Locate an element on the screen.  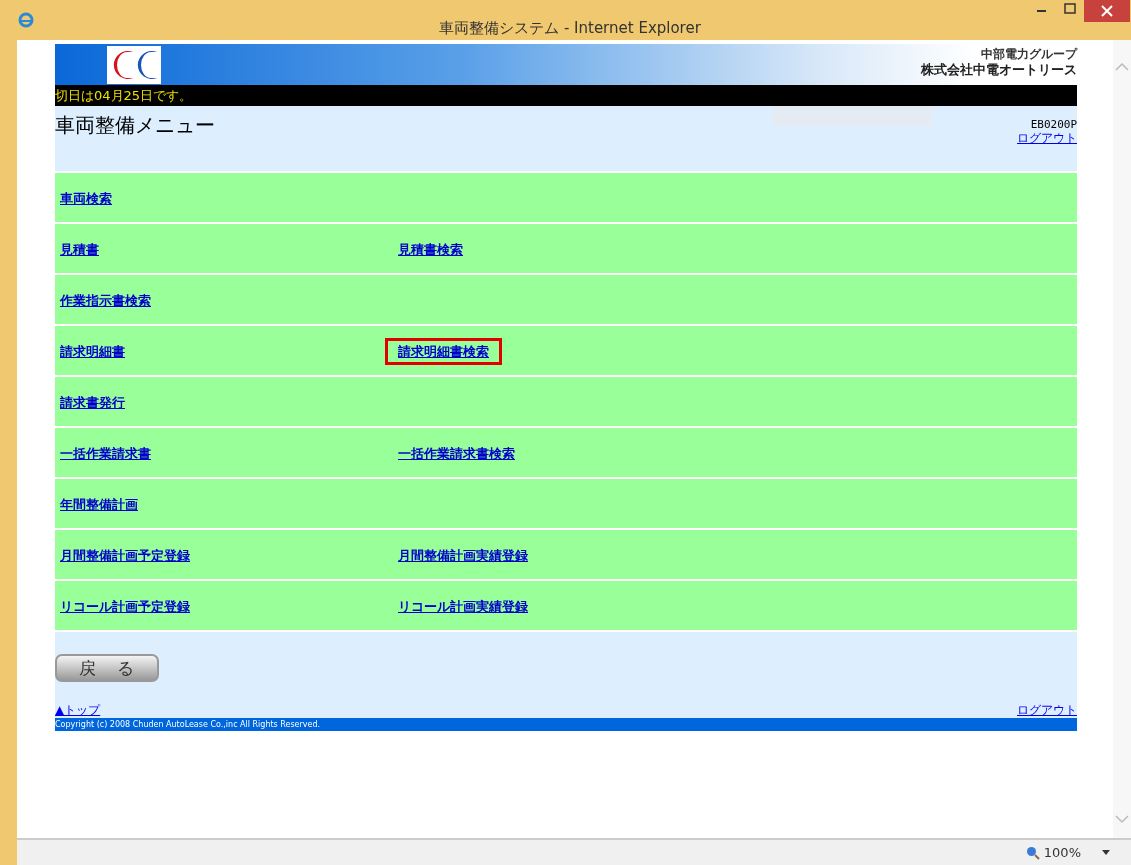
dropdown-icon is located at coordinates (1106, 852).